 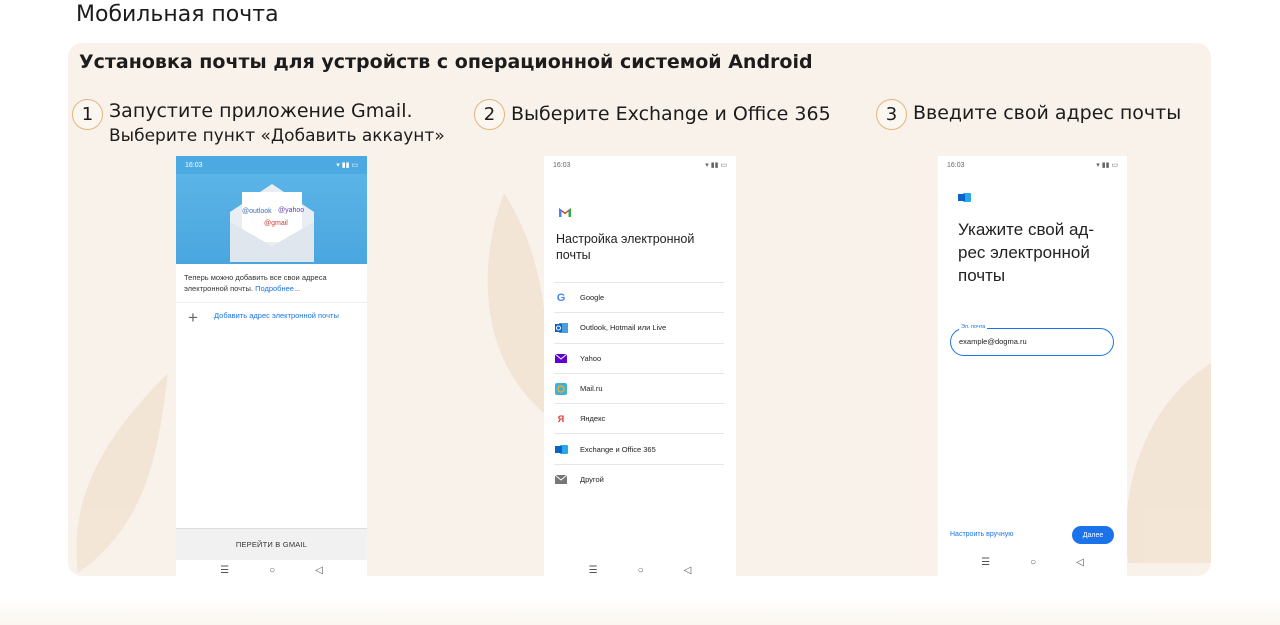 I want to click on step-3: 3 Введите свой адрес почты, so click(x=1028, y=114).